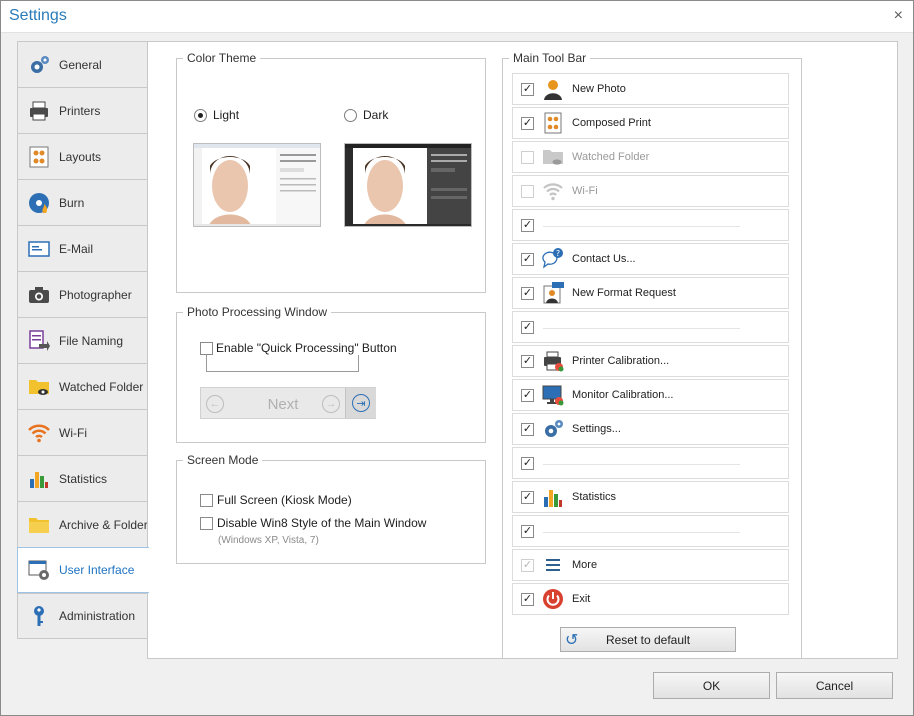 Image resolution: width=914 pixels, height=716 pixels. Describe the element at coordinates (624, 293) in the screenshot. I see `toolbar-item-label: New Format Request` at that location.